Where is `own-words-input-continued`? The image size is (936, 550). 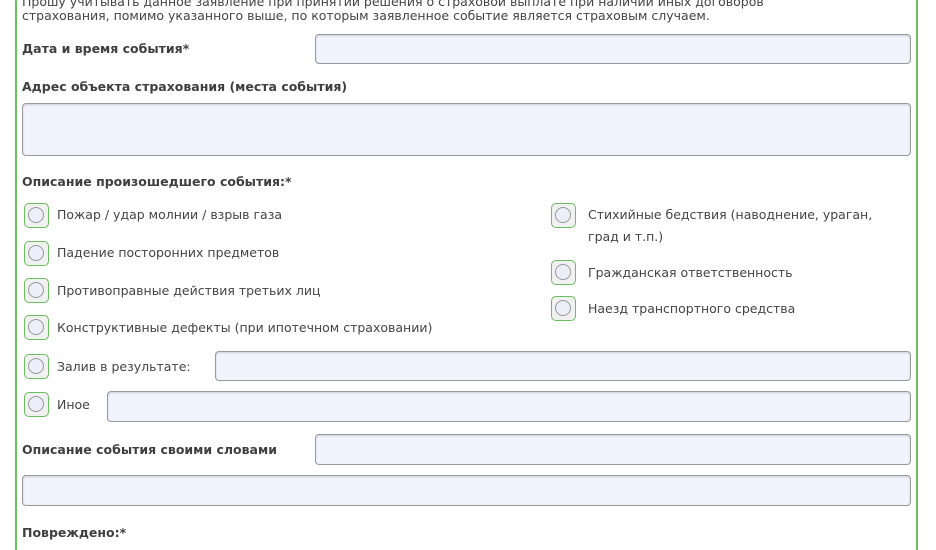 own-words-input-continued is located at coordinates (466, 490).